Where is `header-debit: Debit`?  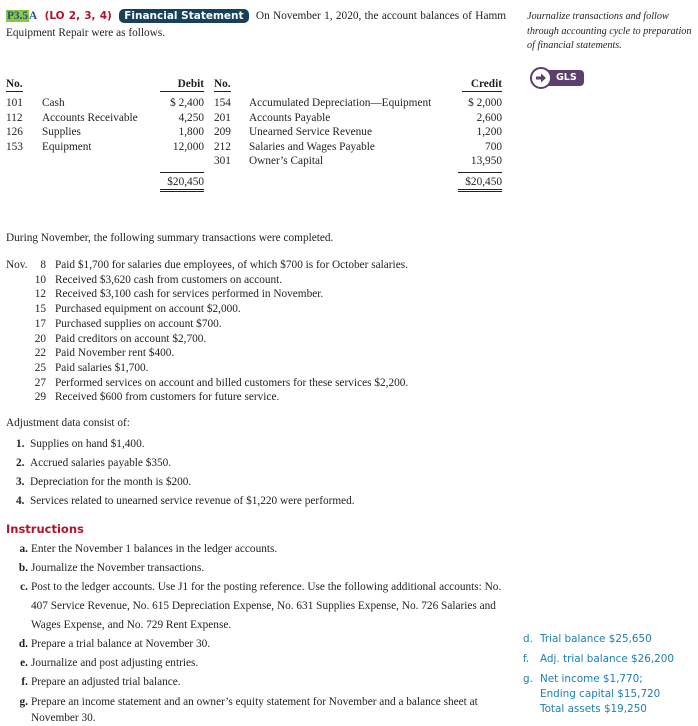
header-debit: Debit is located at coordinates (182, 85).